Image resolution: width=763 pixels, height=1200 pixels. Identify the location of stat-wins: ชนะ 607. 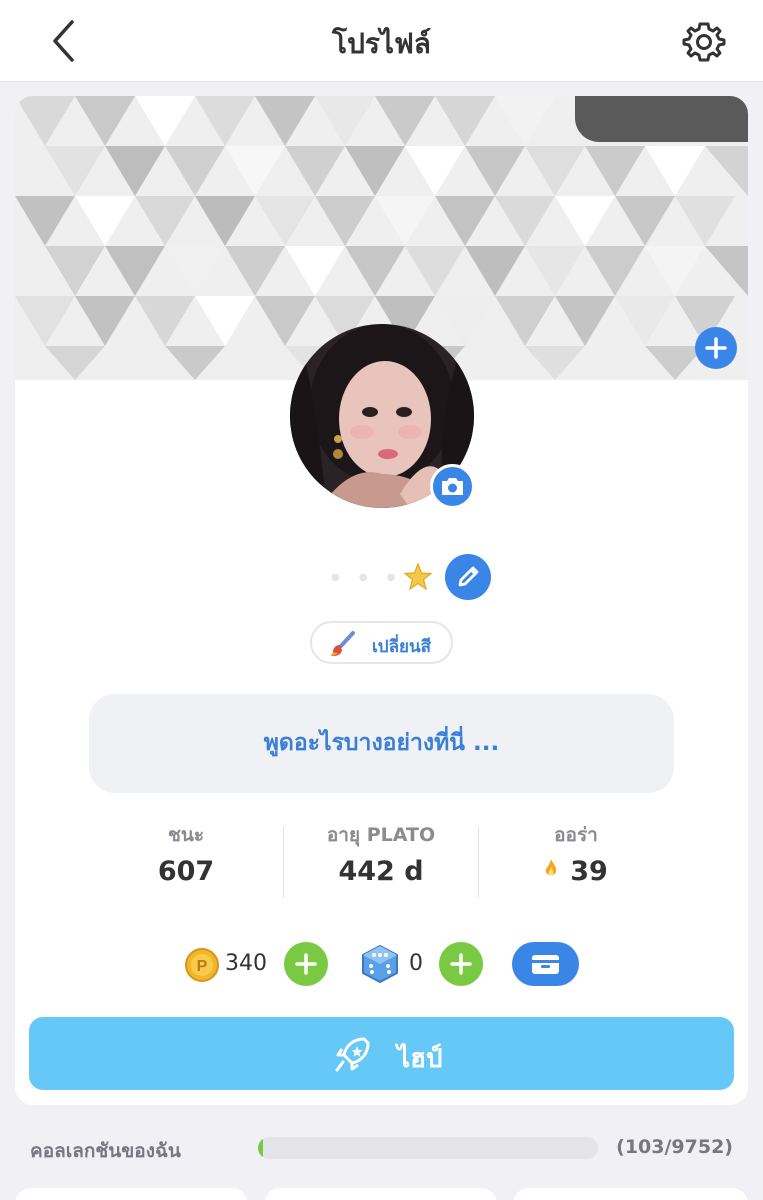
(186, 853).